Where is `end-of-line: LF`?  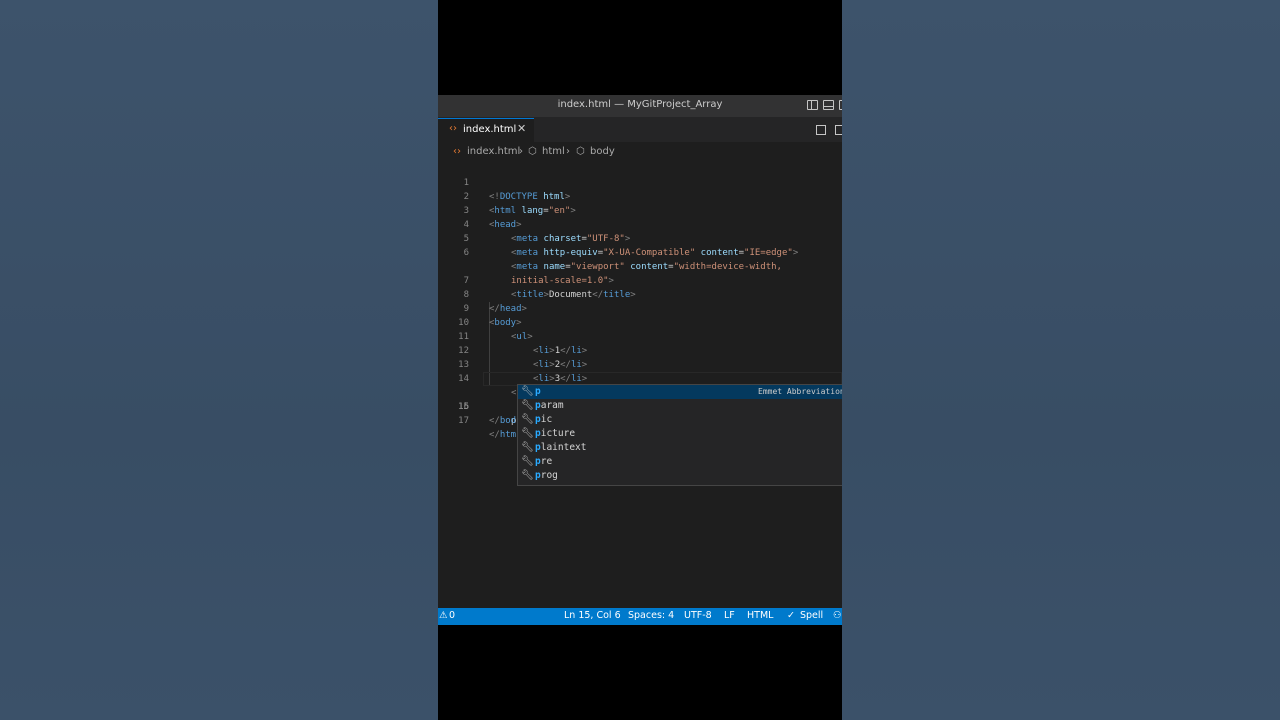 end-of-line: LF is located at coordinates (729, 615).